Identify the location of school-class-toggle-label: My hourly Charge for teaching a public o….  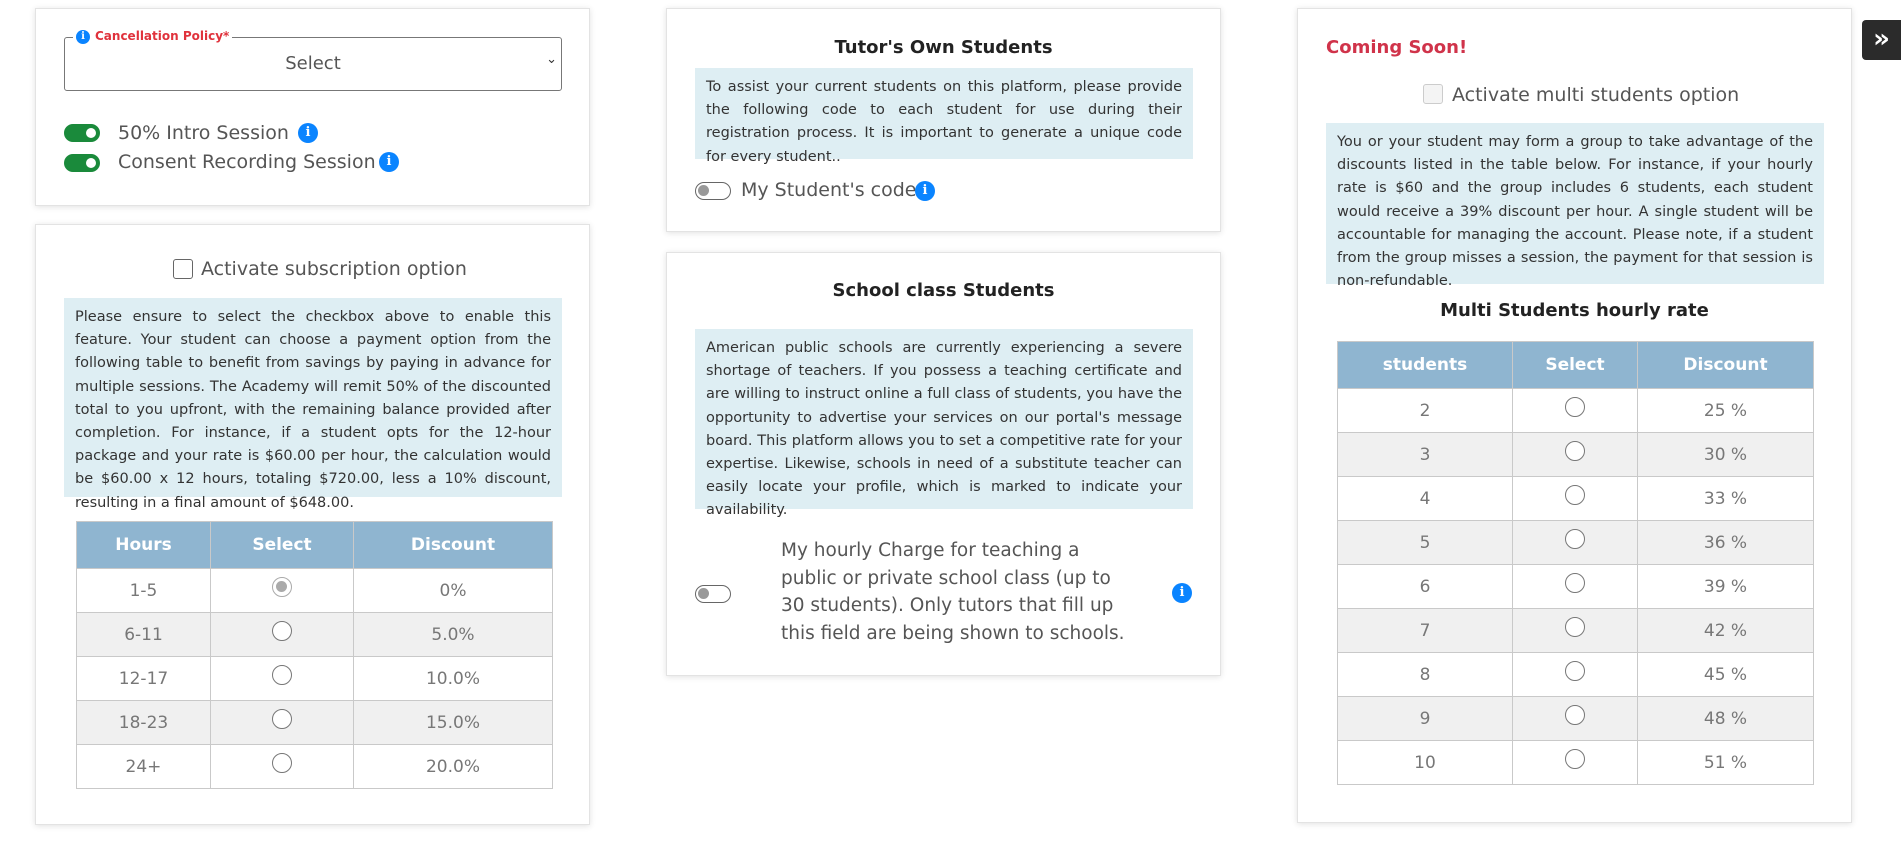
(953, 592).